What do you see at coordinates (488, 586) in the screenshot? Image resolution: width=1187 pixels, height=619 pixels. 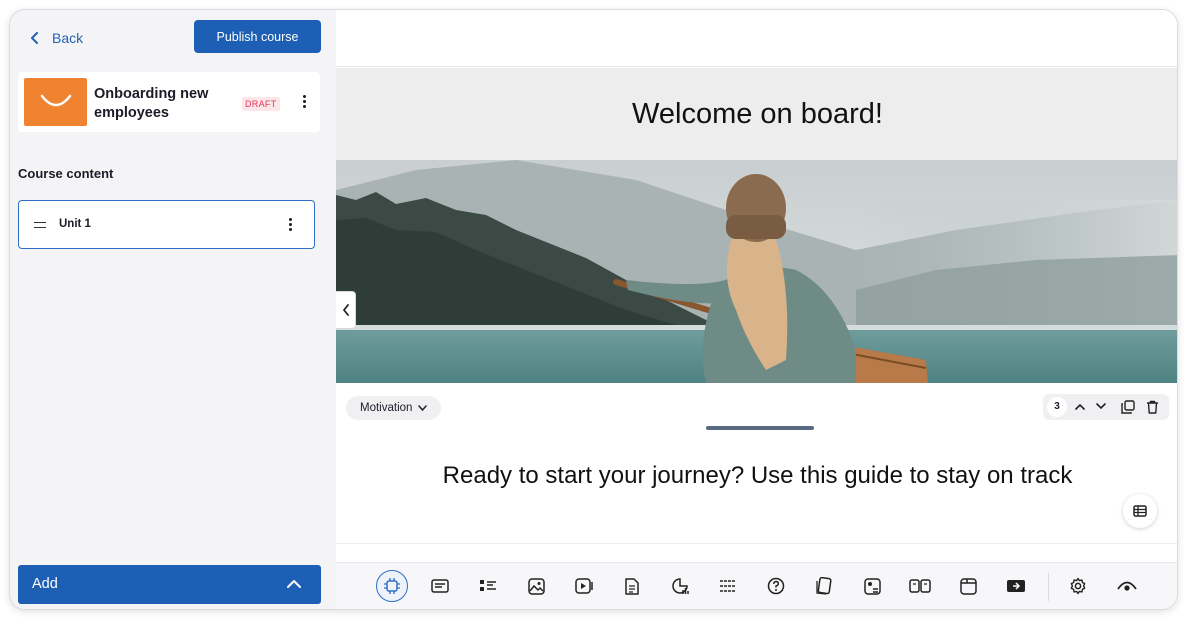 I see `list-icon` at bounding box center [488, 586].